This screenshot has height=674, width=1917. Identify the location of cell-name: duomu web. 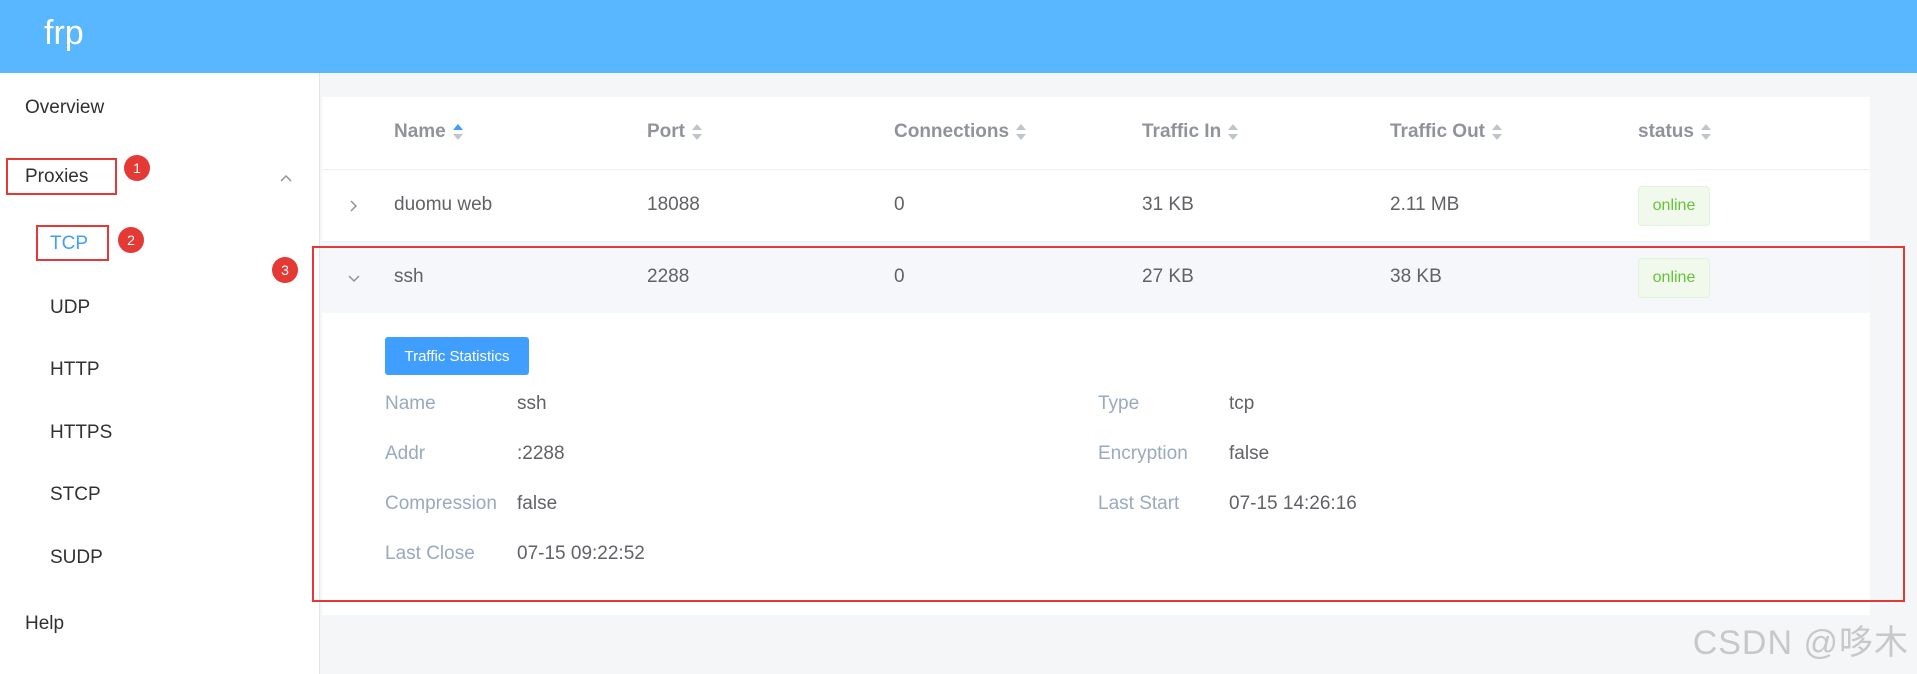
(443, 204).